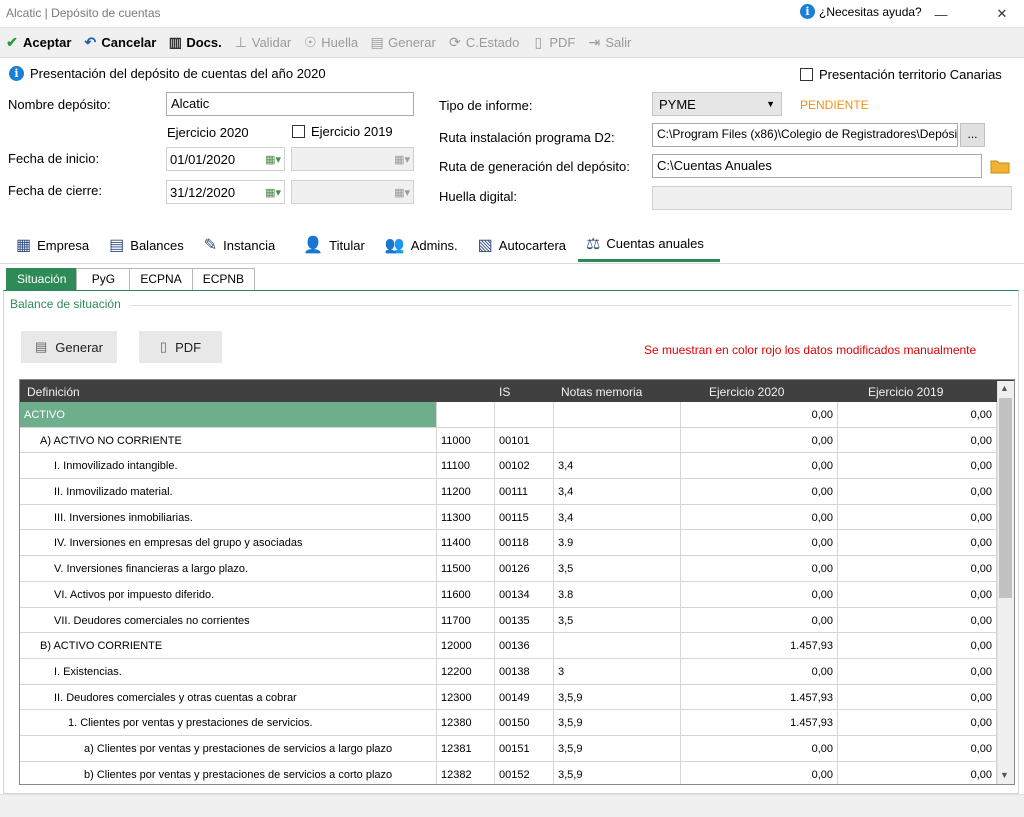 Image resolution: width=1024 pixels, height=817 pixels. Describe the element at coordinates (228, 414) in the screenshot. I see `cell-definicion: ACTIVO` at that location.